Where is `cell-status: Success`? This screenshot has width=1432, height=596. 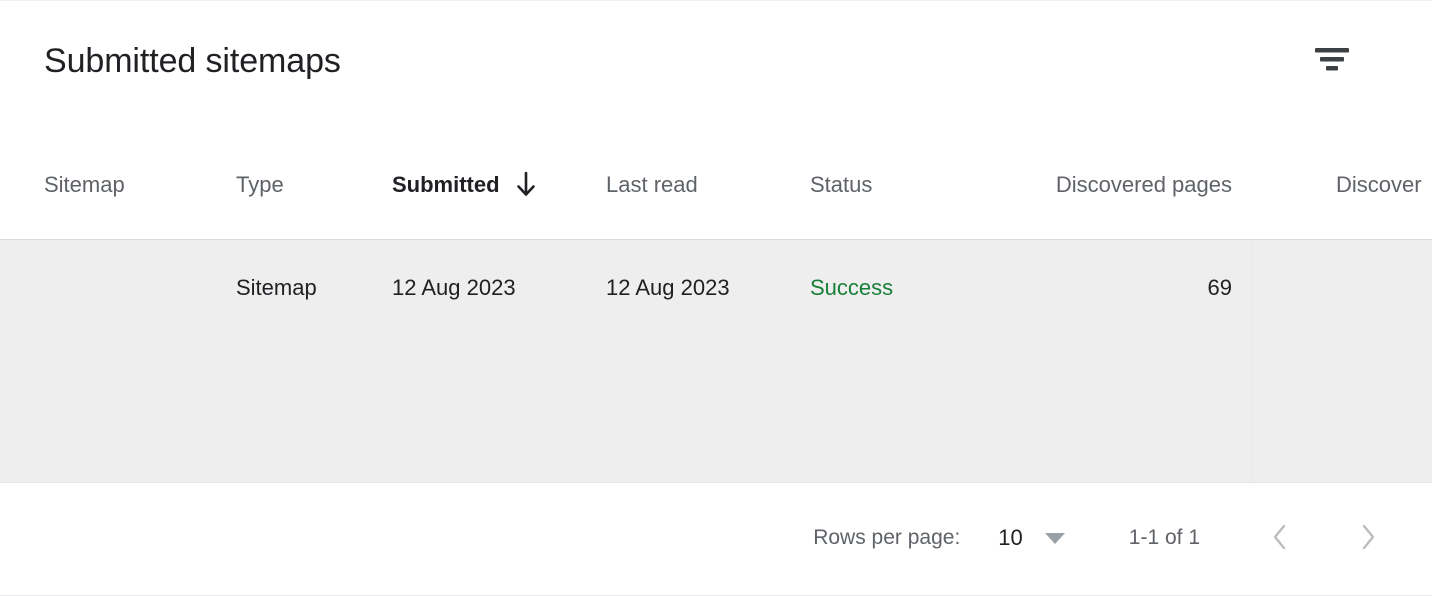
cell-status: Success is located at coordinates (915, 288).